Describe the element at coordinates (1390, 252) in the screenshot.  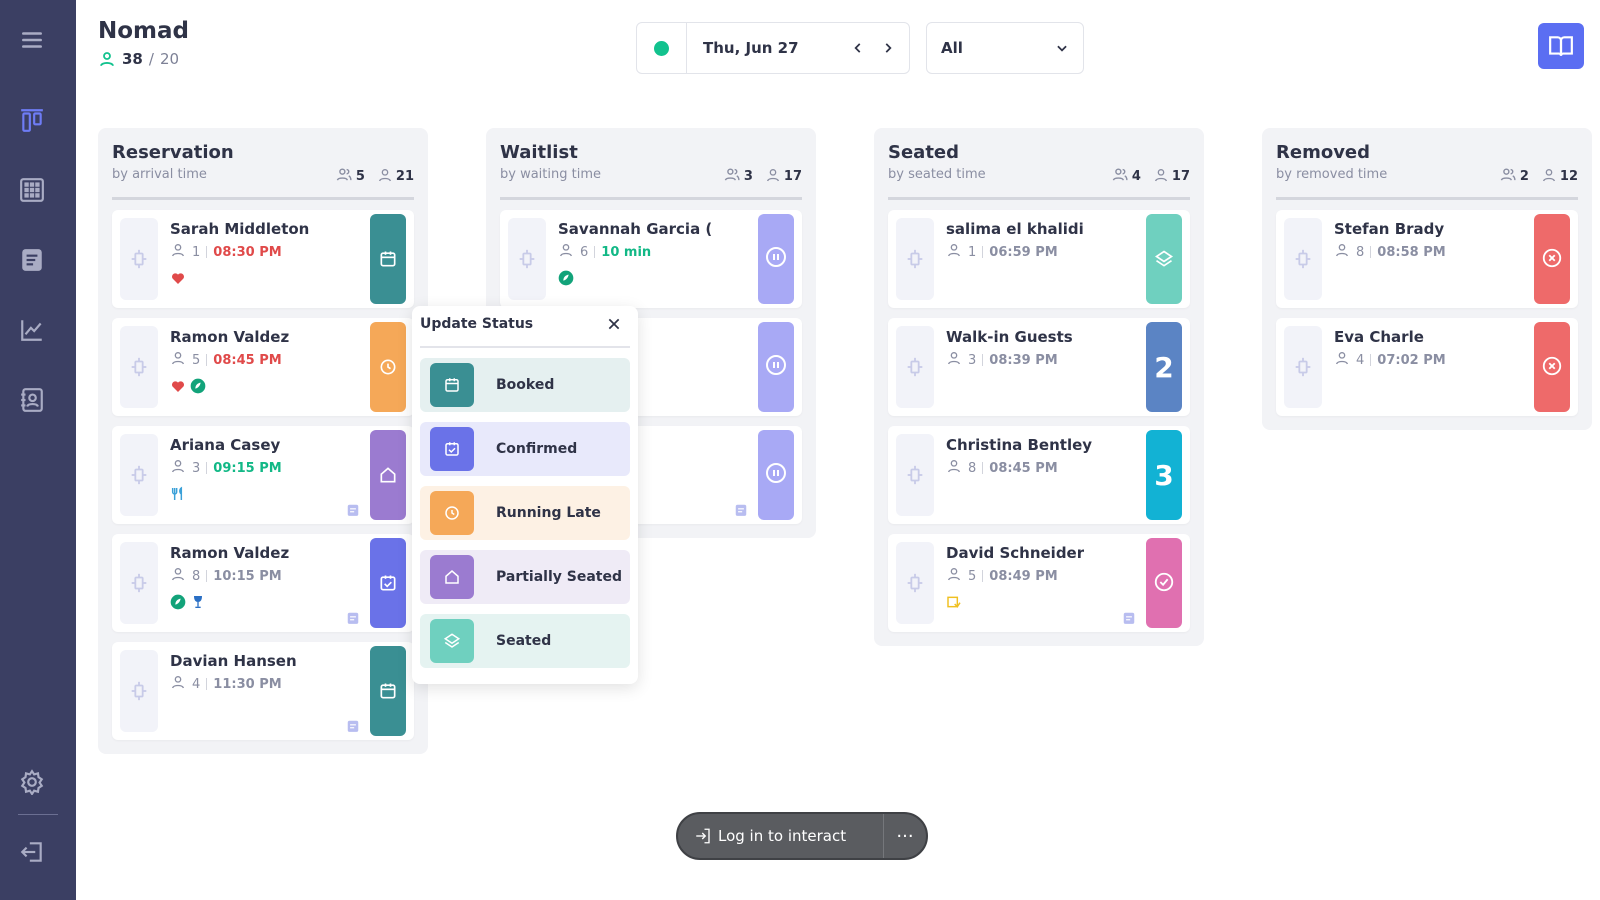
I see `card-meta: 8 08:58 PM` at that location.